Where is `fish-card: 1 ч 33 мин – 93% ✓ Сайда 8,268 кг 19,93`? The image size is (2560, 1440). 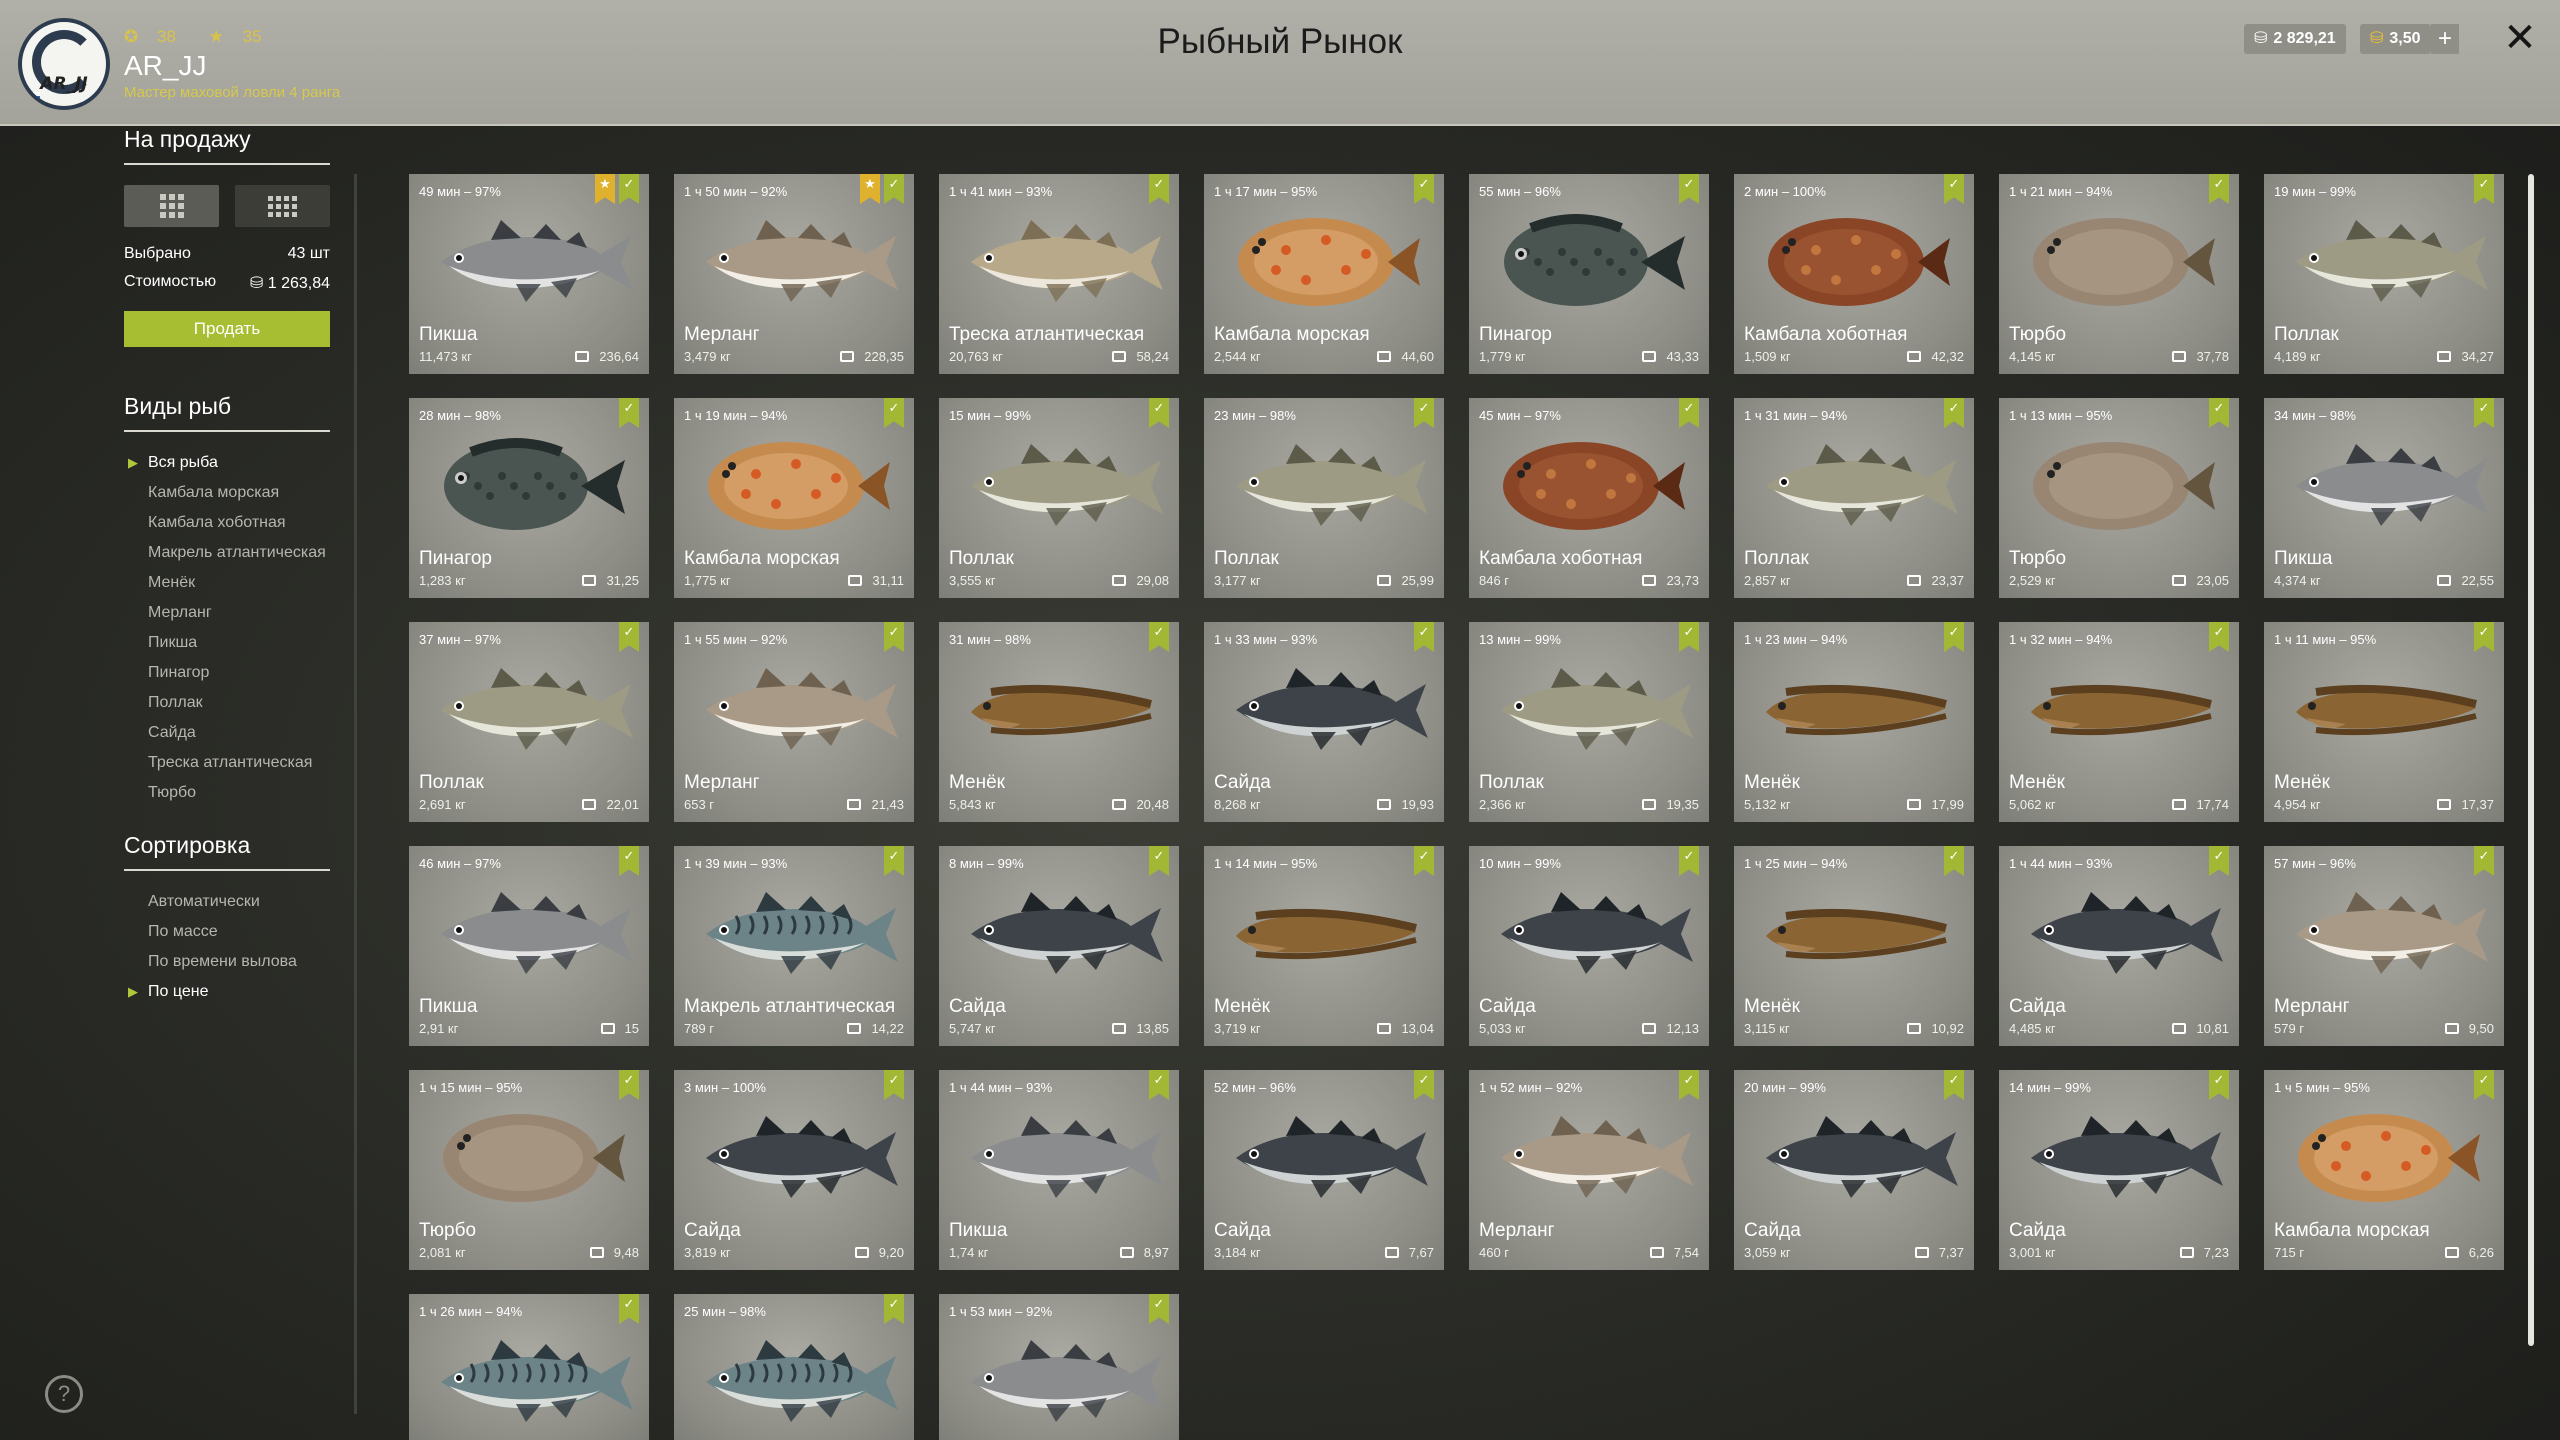
fish-card: 1 ч 33 мин – 93% ✓ Сайда 8,268 кг 19,93 is located at coordinates (1324, 722).